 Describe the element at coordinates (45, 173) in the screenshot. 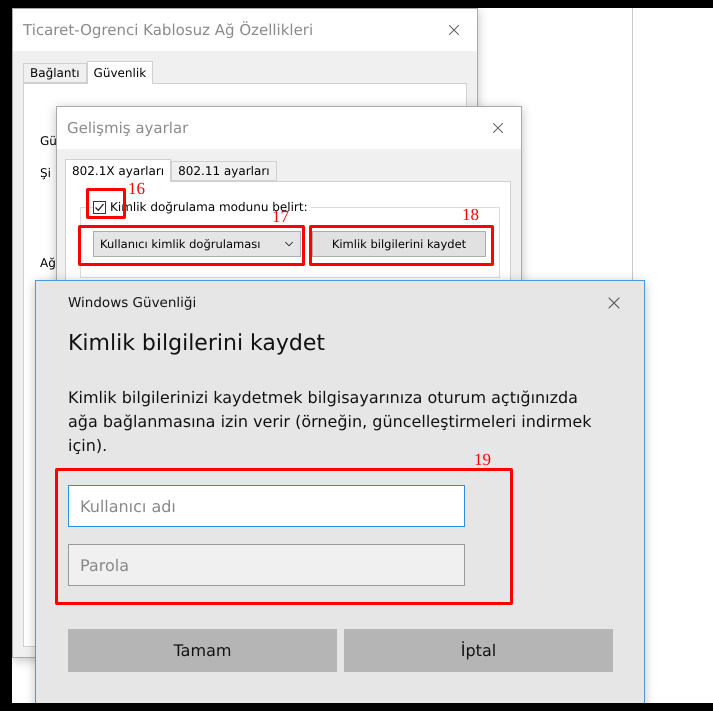

I see `field-label: Şi` at that location.